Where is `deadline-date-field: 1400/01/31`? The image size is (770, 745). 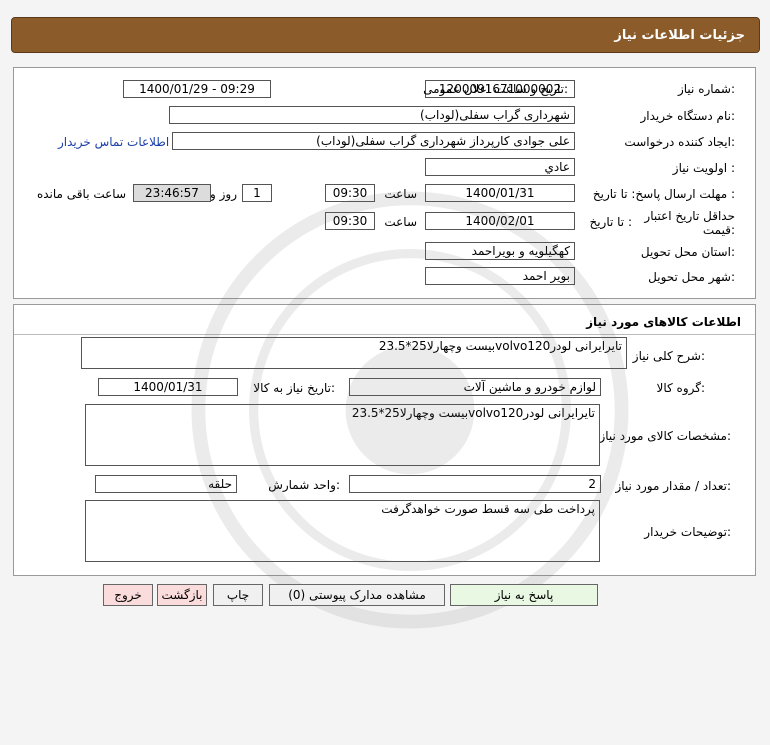 deadline-date-field: 1400/01/31 is located at coordinates (500, 193).